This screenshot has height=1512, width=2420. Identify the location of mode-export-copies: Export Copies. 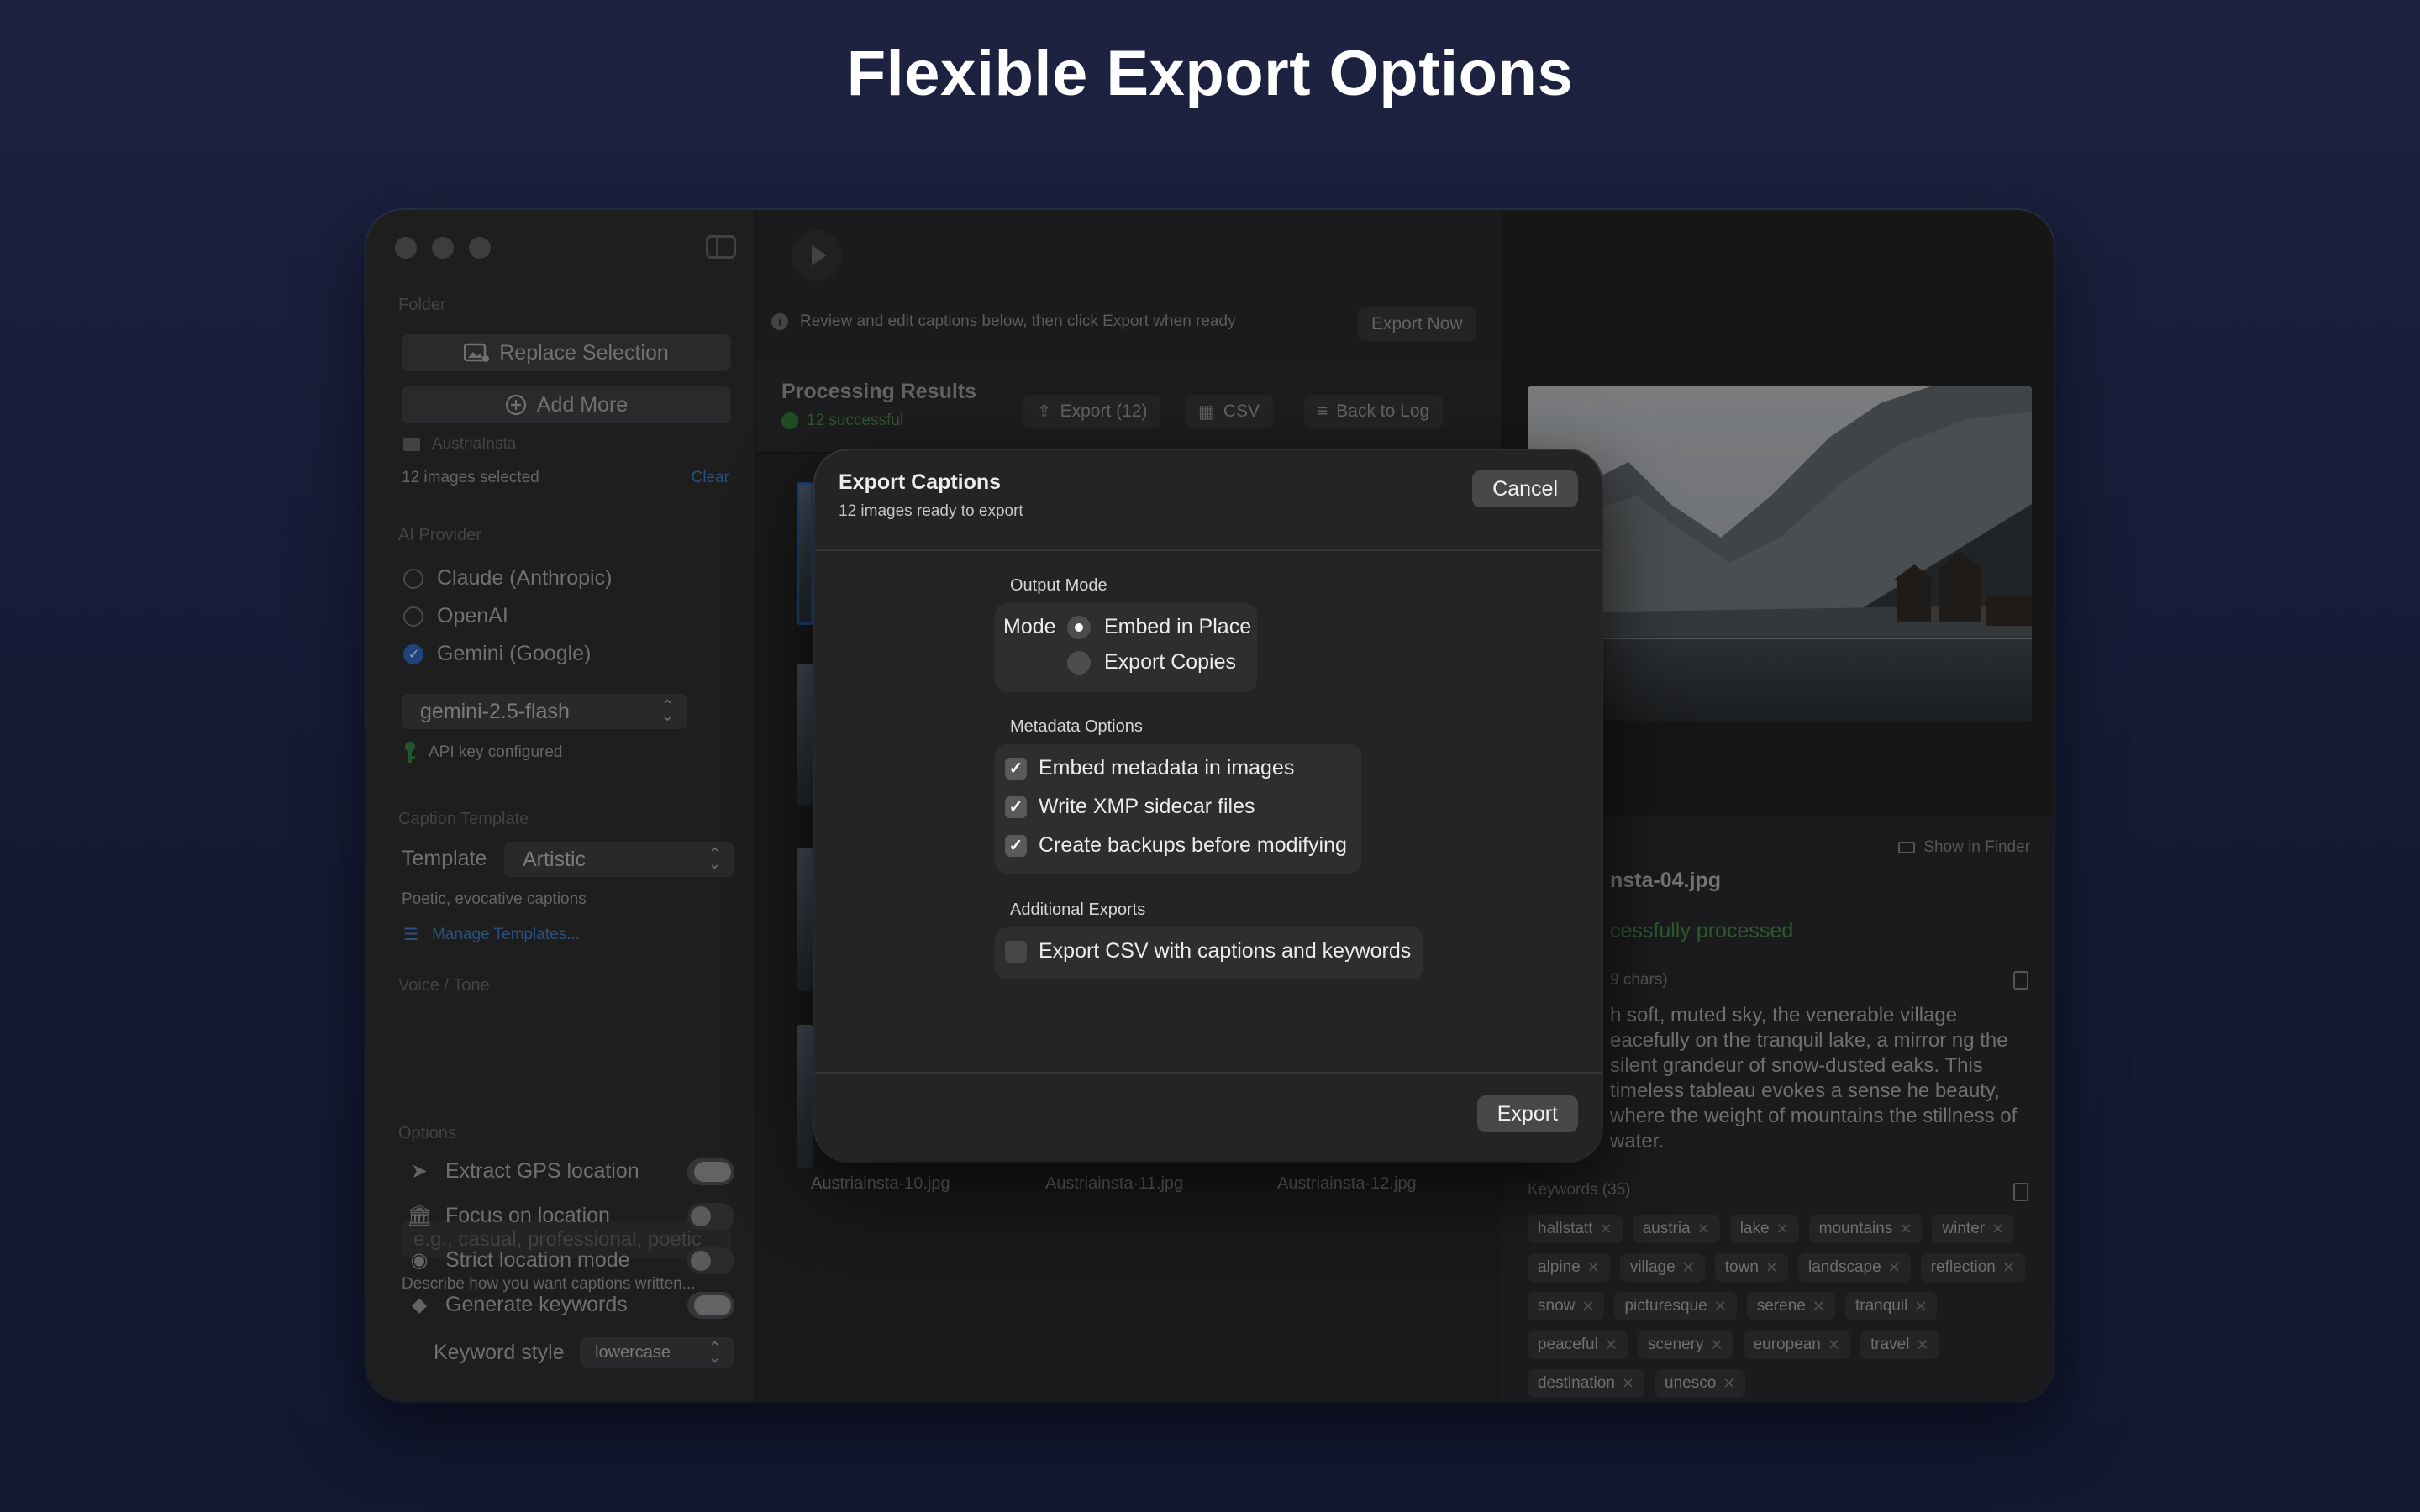
(1151, 662).